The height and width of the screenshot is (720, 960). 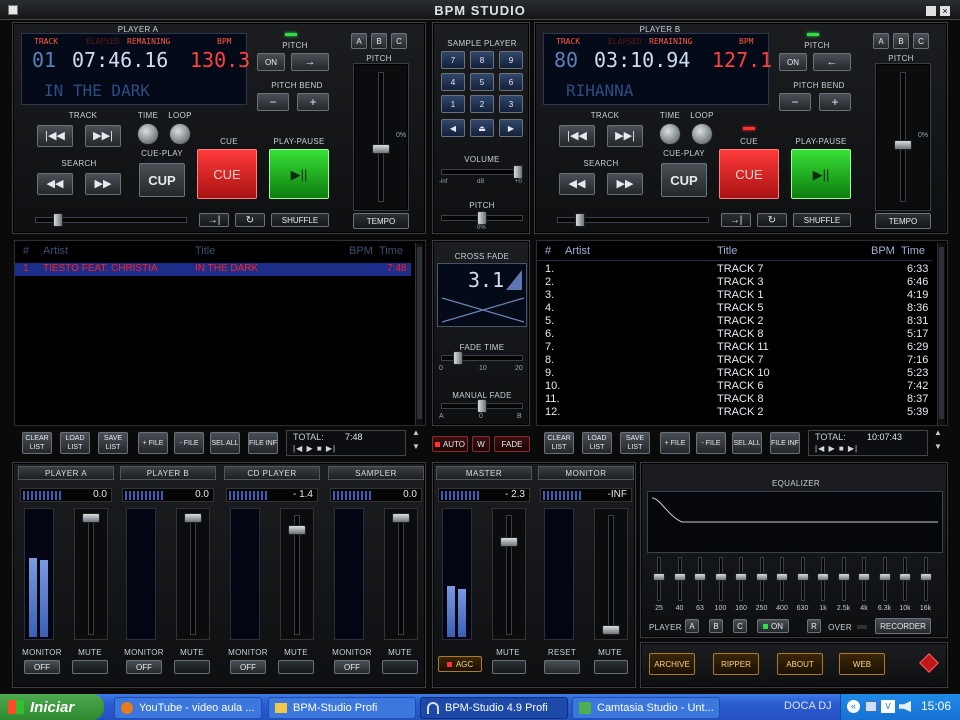 What do you see at coordinates (747, 443) in the screenshot?
I see `sel-all-button: SEL ALL` at bounding box center [747, 443].